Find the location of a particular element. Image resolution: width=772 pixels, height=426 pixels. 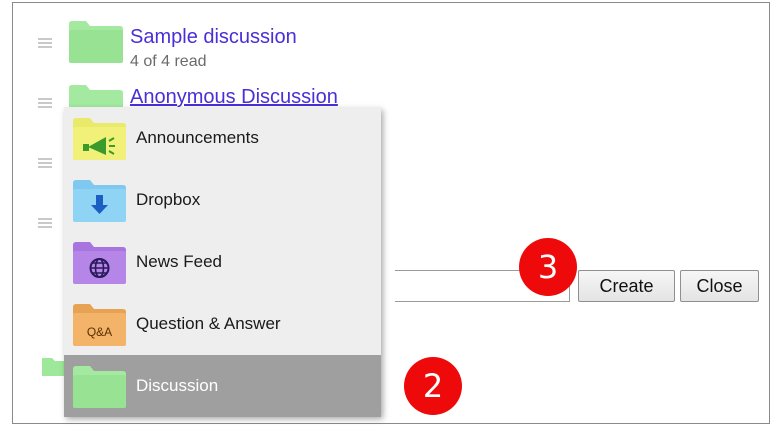

menu-item-announcements: Announcements is located at coordinates (222, 138).